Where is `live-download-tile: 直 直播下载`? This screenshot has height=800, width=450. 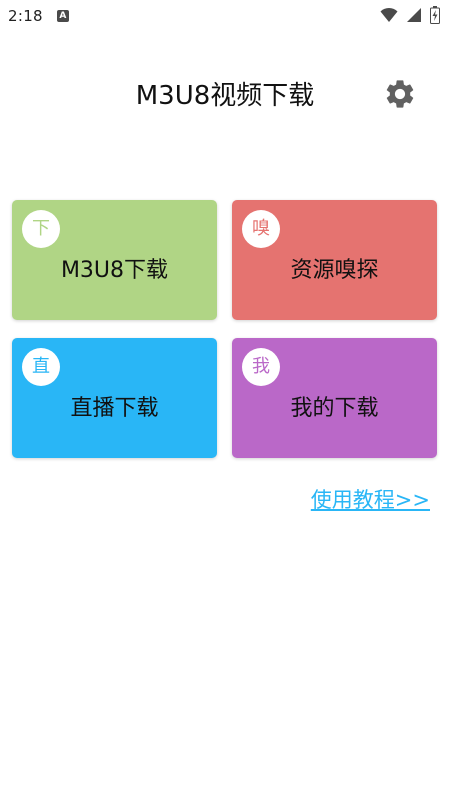 live-download-tile: 直 直播下载 is located at coordinates (114, 398).